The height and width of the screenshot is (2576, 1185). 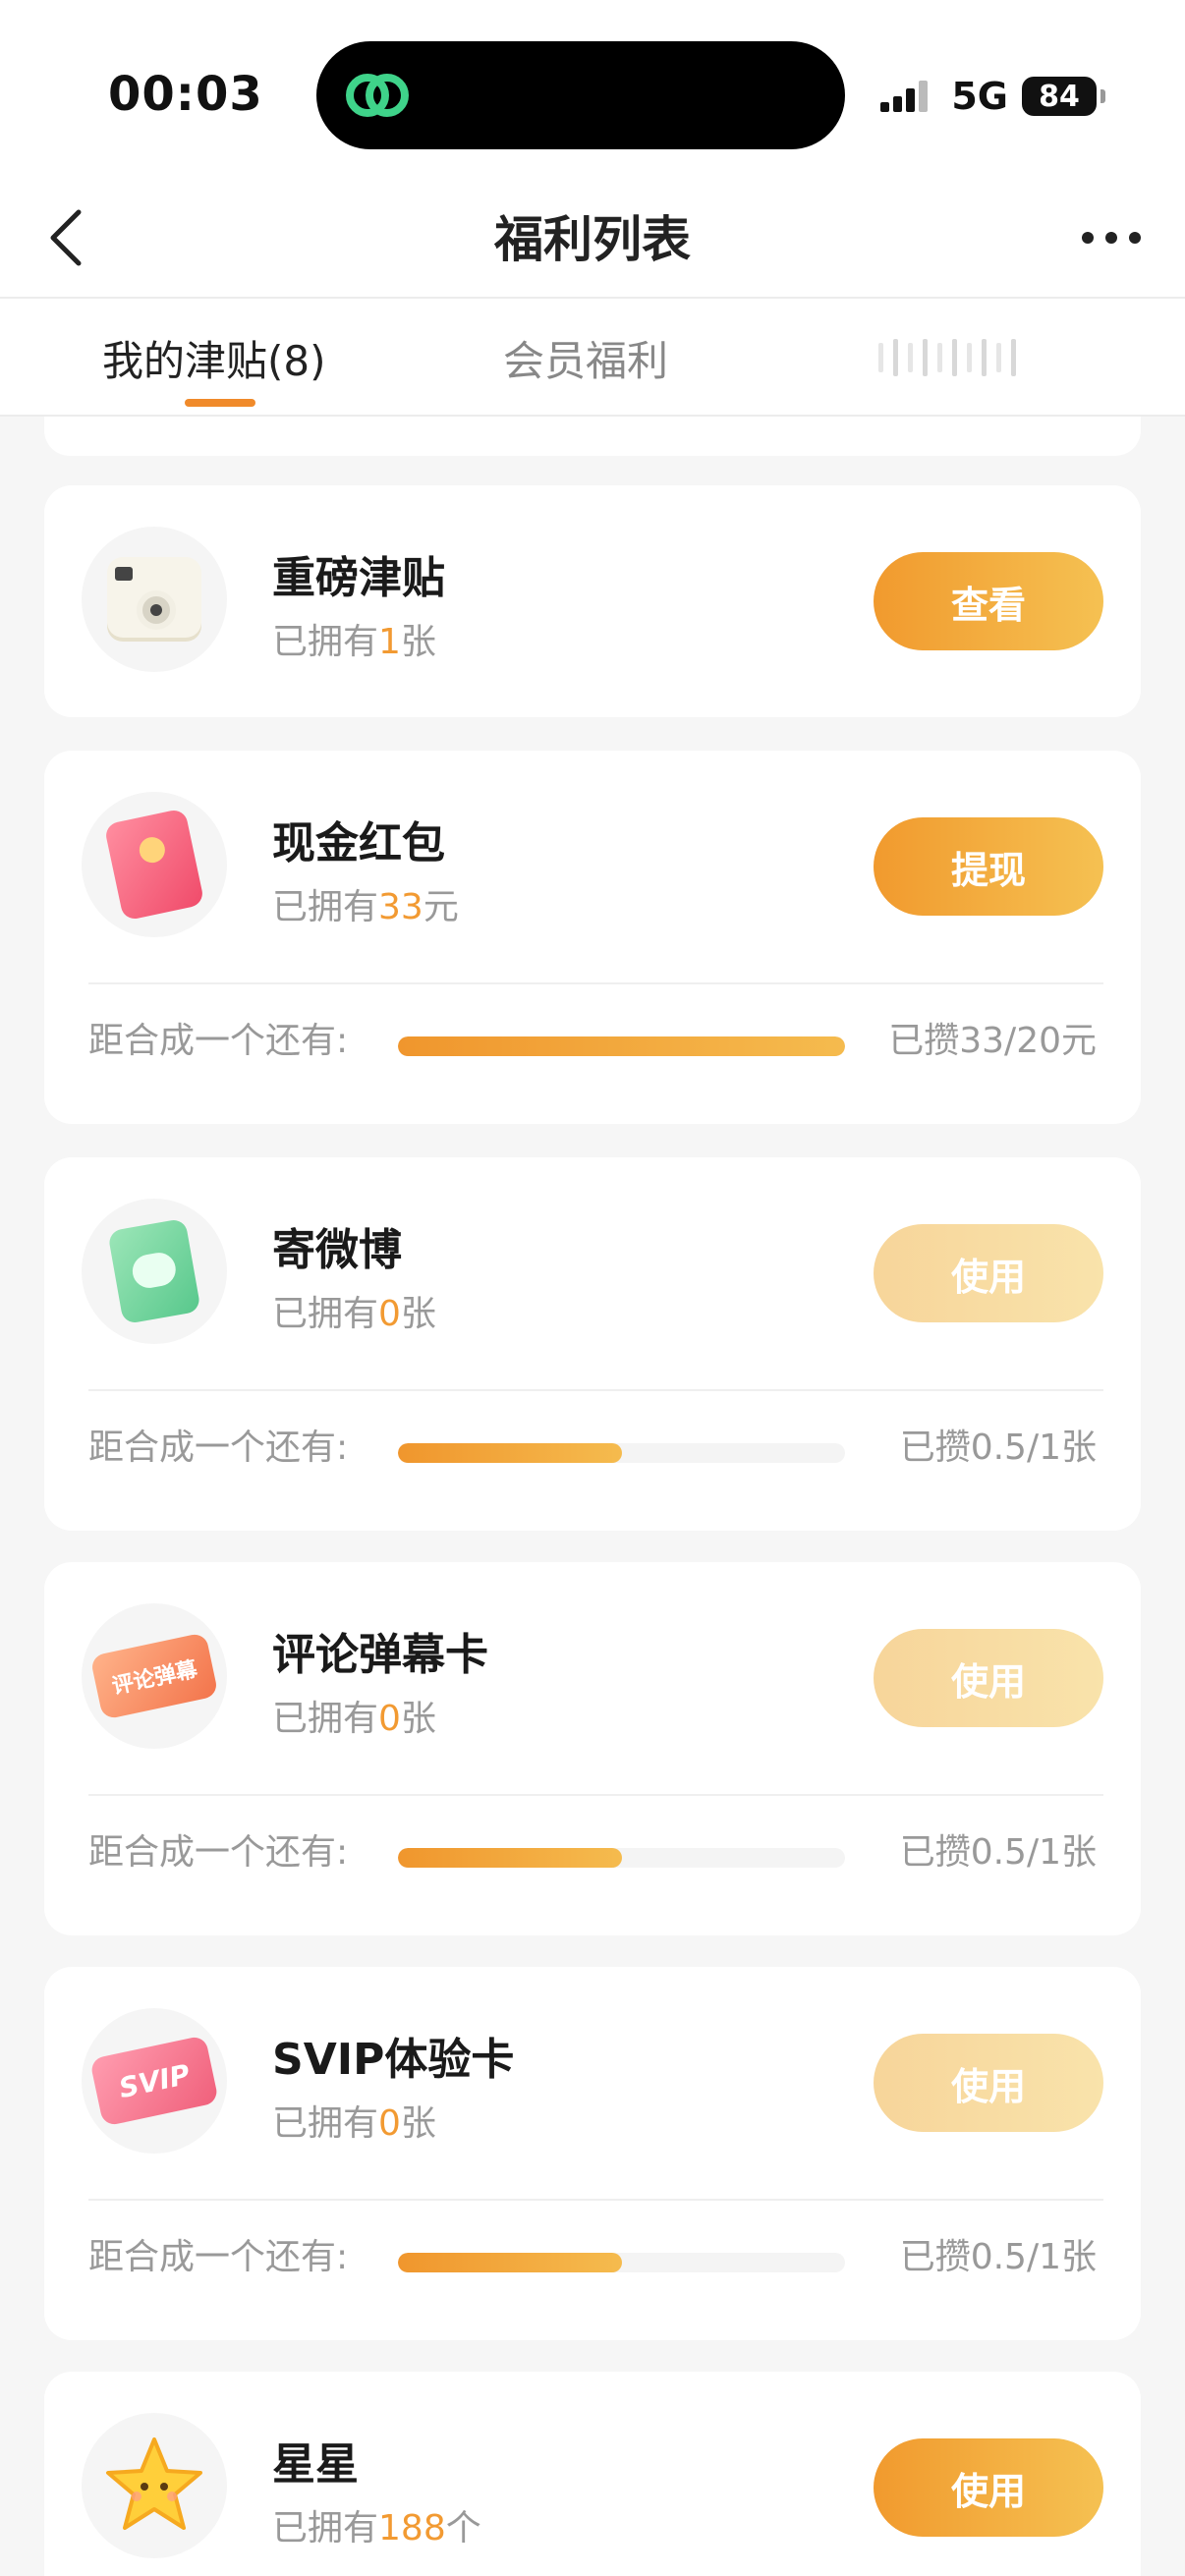 I want to click on network-label: 5G, so click(x=980, y=96).